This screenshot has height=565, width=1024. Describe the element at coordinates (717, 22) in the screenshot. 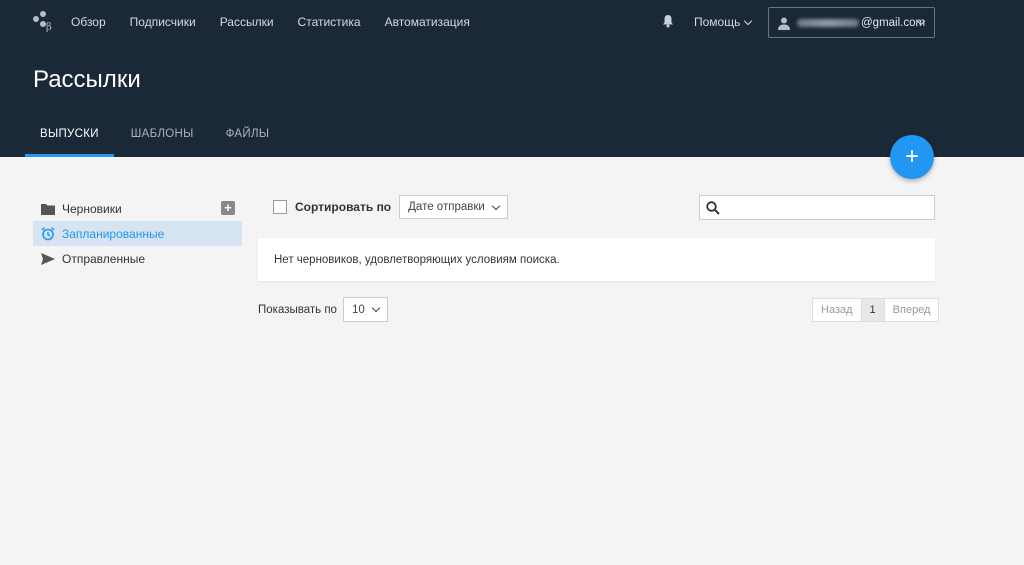

I see `help-label: Помощь` at that location.